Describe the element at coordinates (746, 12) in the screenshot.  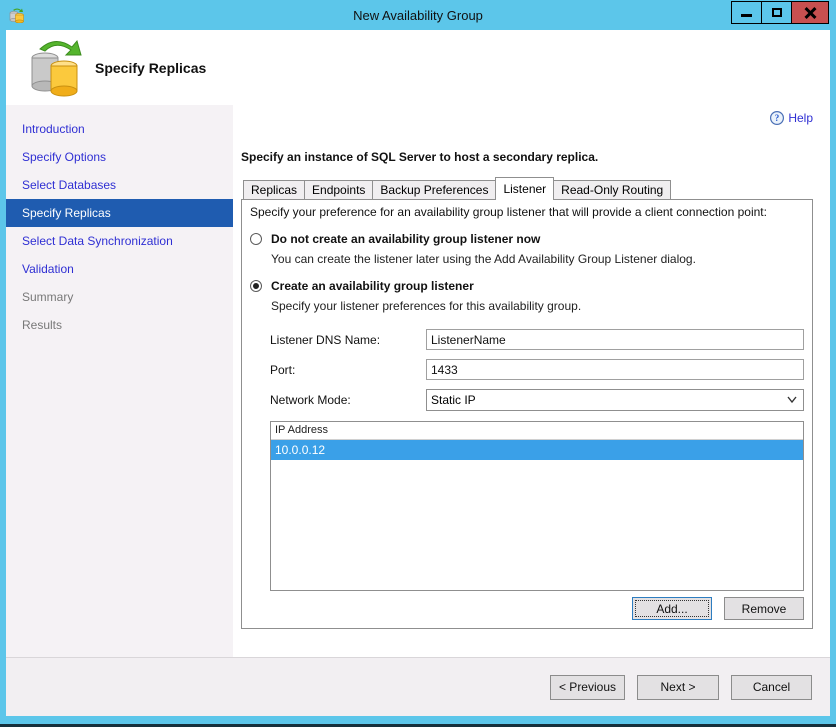
I see `minimize-button` at that location.